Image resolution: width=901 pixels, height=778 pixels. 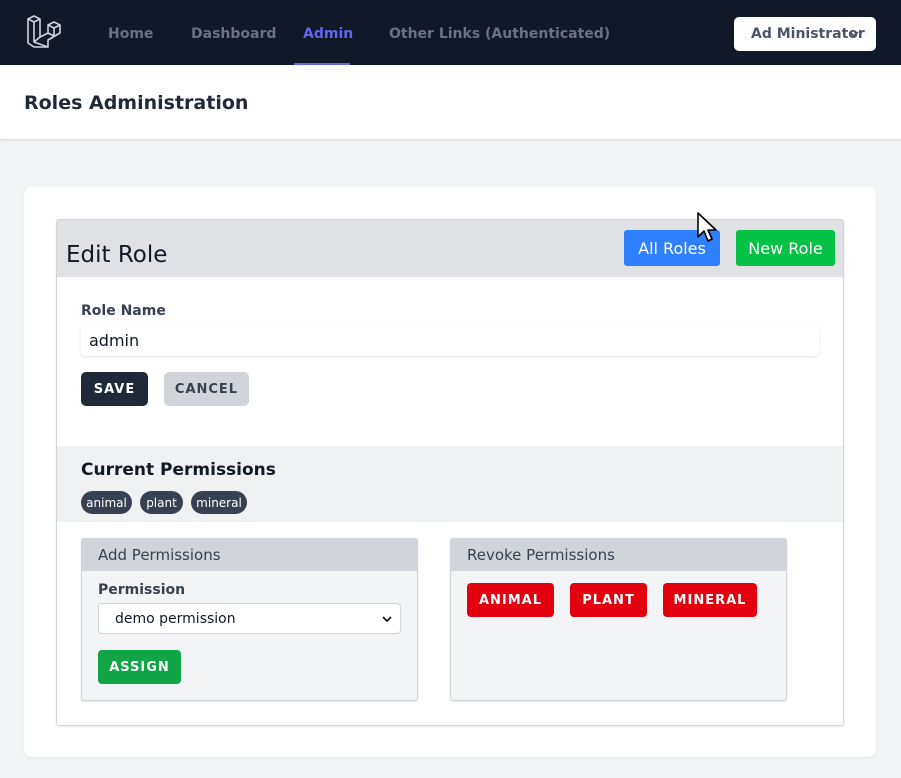 I want to click on permission-select-value: demo permission, so click(x=175, y=618).